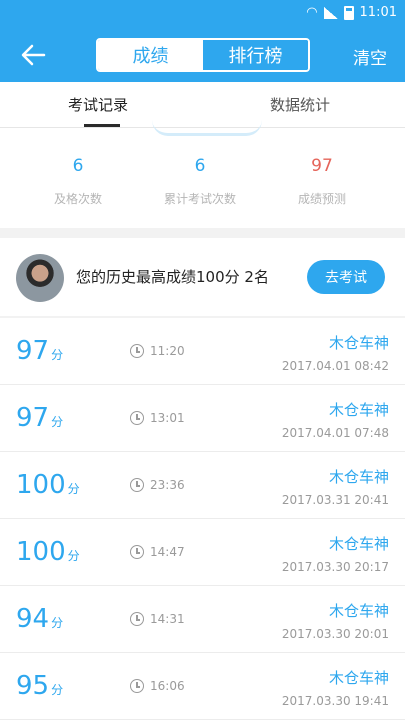 This screenshot has width=405, height=720. Describe the element at coordinates (378, 12) in the screenshot. I see `status-time: 11:01` at that location.